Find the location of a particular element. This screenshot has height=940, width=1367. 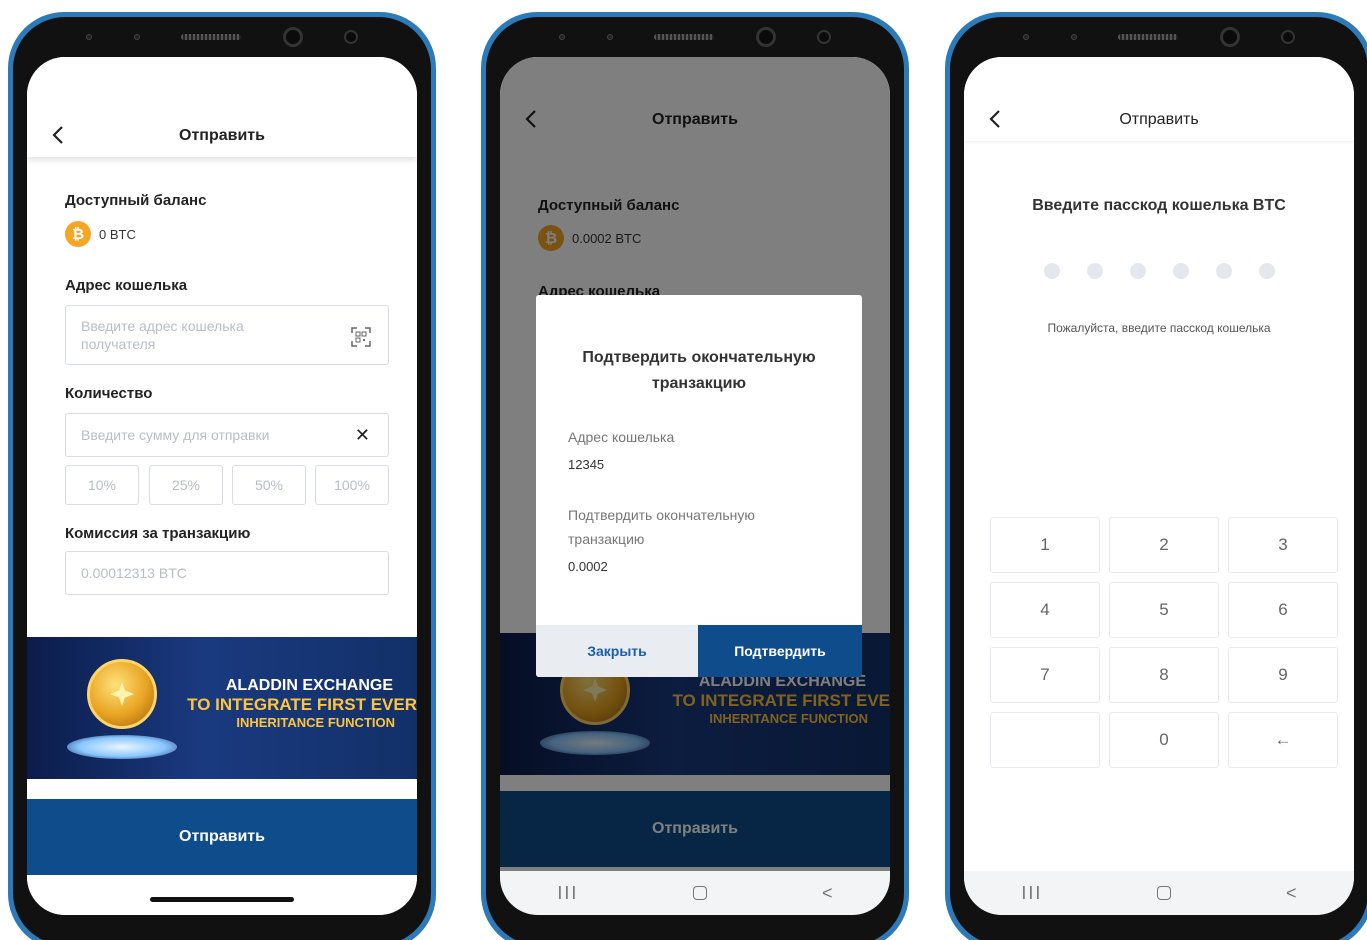

amount-input: Введите сумму для отправки ✕ is located at coordinates (227, 435).